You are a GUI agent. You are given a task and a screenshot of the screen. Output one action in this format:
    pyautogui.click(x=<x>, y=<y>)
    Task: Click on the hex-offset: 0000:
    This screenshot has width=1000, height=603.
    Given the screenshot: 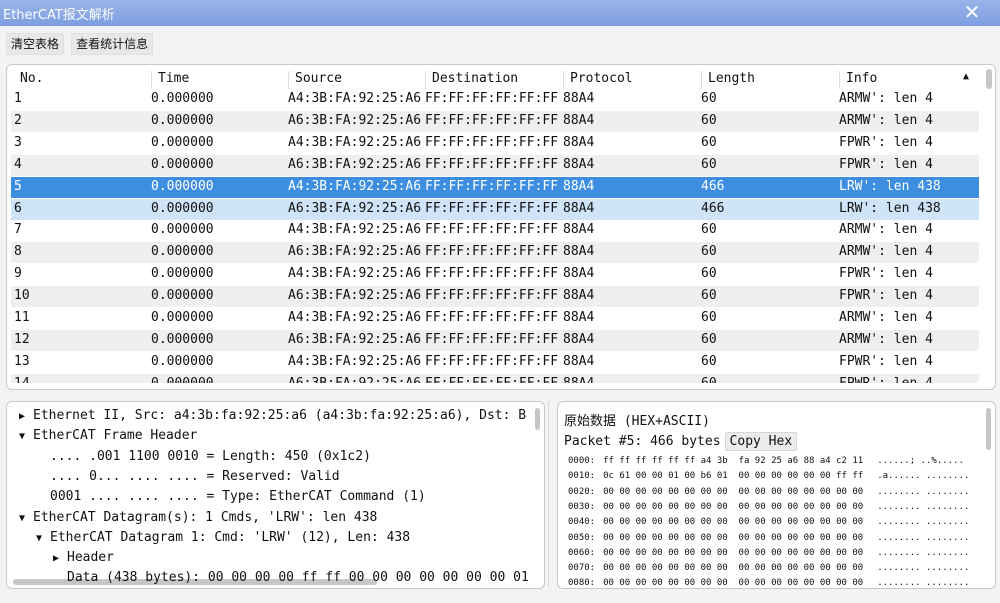 What is the action you would take?
    pyautogui.click(x=582, y=461)
    